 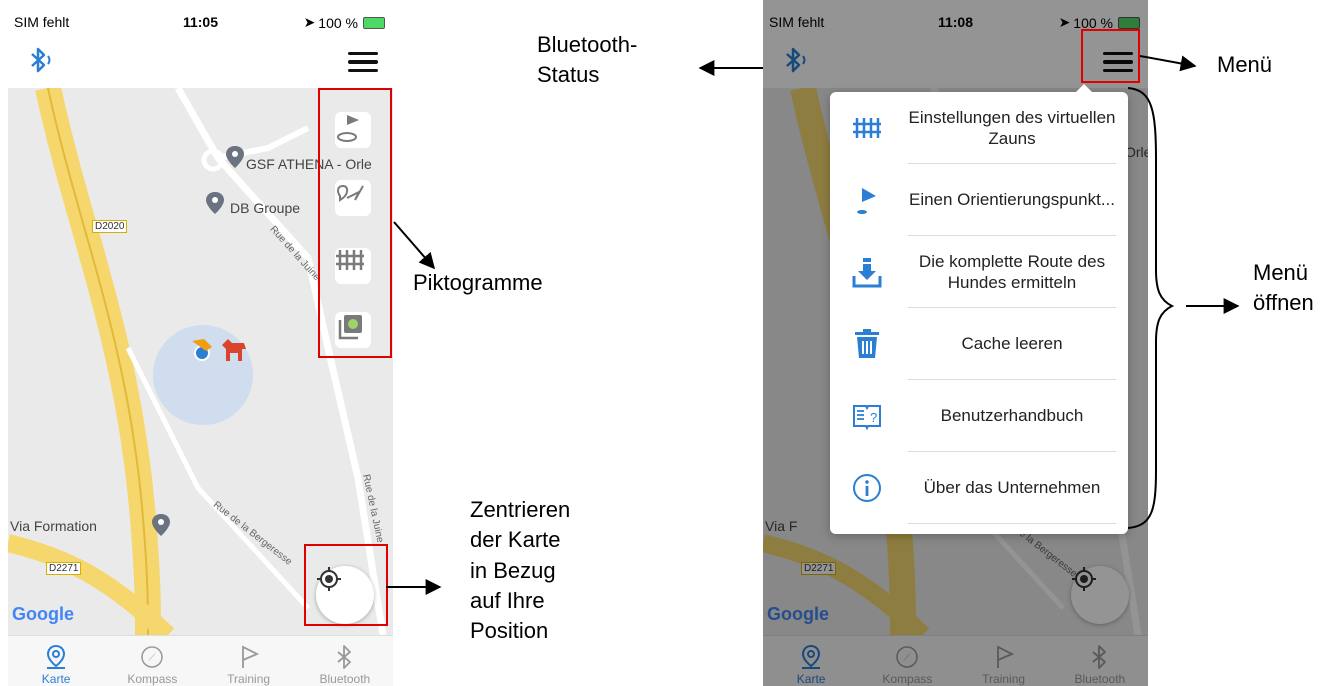 I want to click on brace-menu-open, so click(x=1151, y=308).